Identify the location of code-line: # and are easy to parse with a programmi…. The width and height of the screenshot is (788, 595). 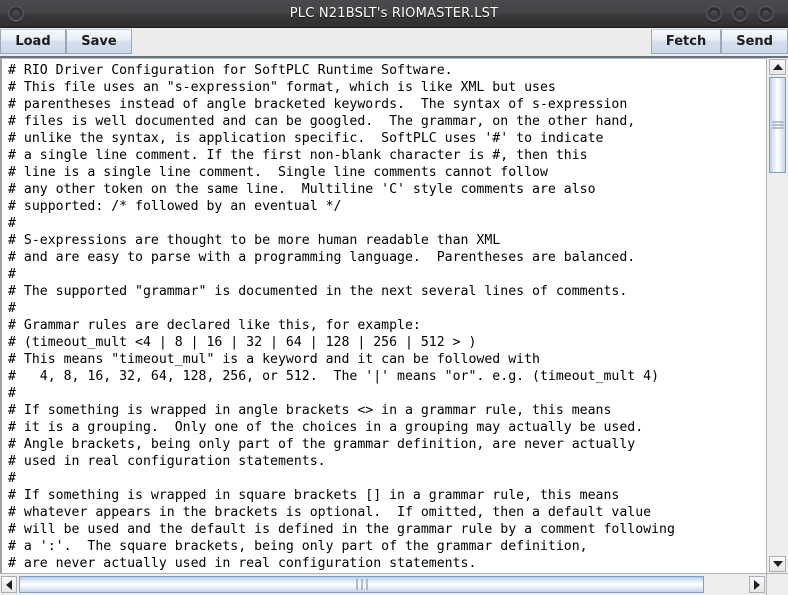
(322, 257).